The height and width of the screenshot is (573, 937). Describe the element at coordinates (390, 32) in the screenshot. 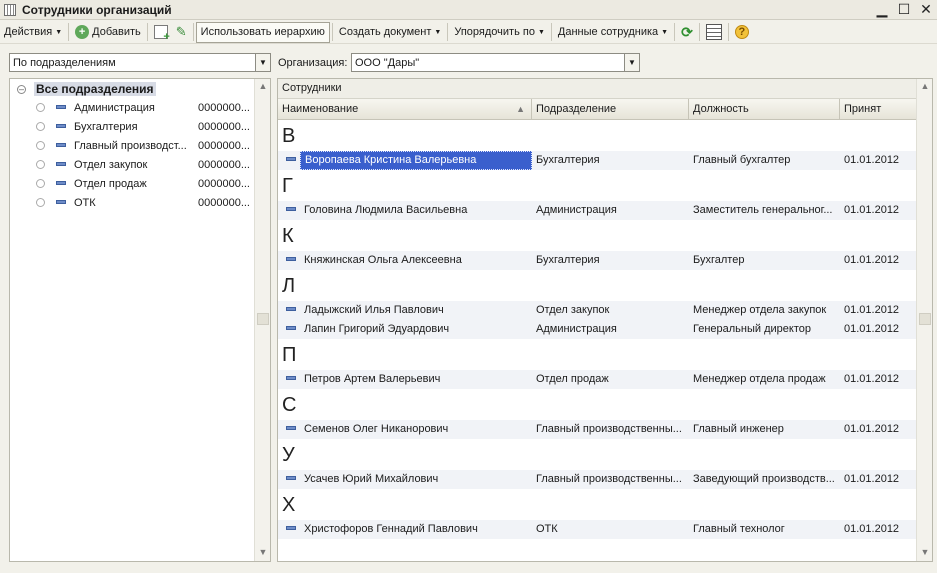

I see `create-document-menu: Создать документ ▼` at that location.